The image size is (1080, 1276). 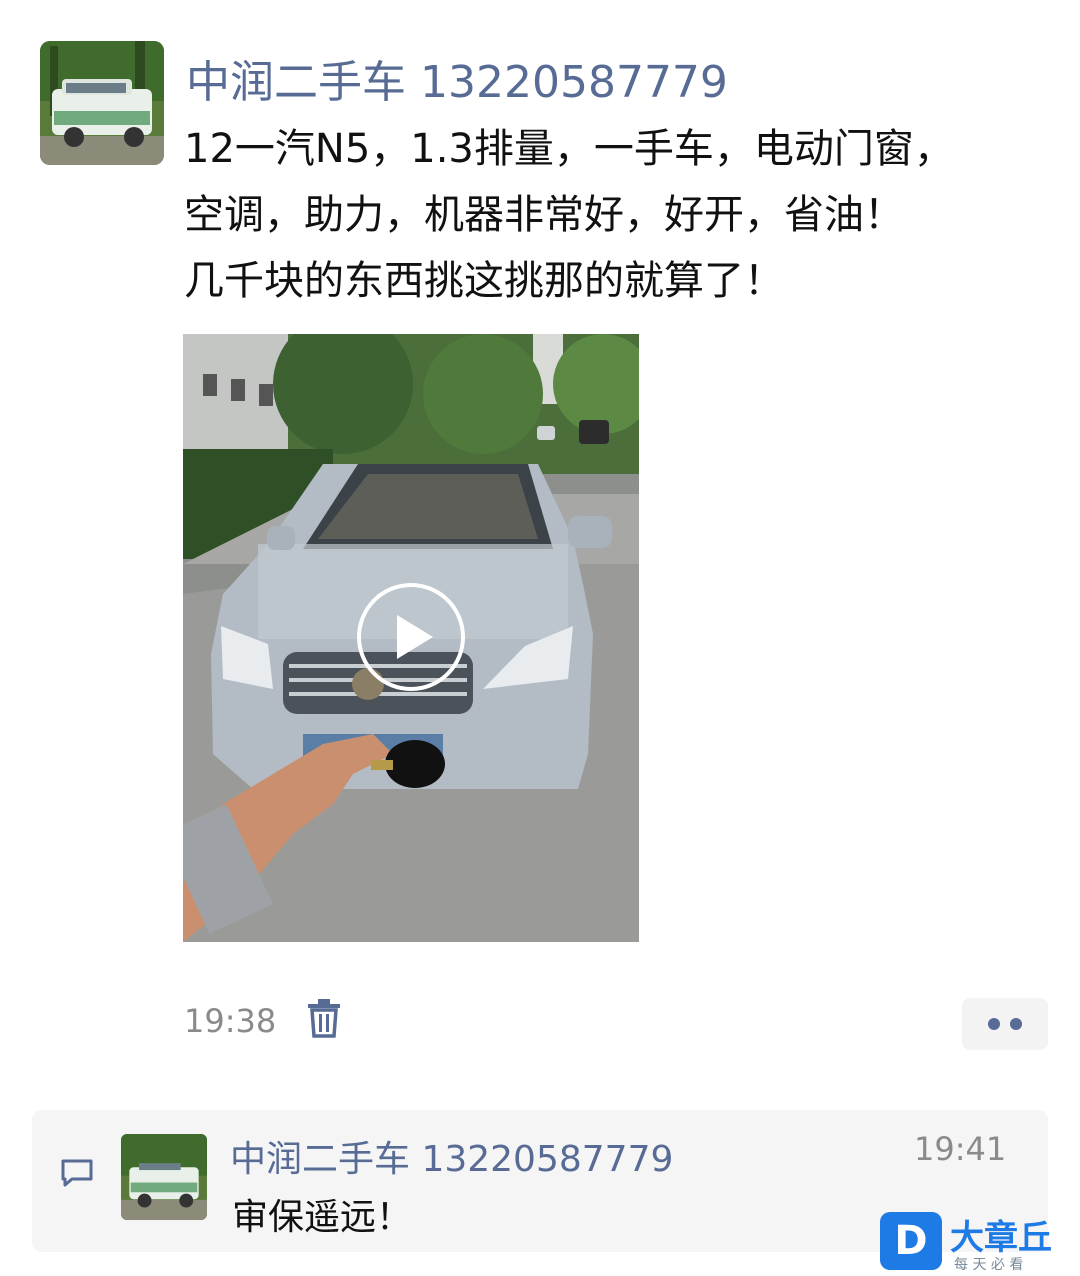 What do you see at coordinates (989, 1265) in the screenshot?
I see `watermark-tagline: 每 天 必 看` at bounding box center [989, 1265].